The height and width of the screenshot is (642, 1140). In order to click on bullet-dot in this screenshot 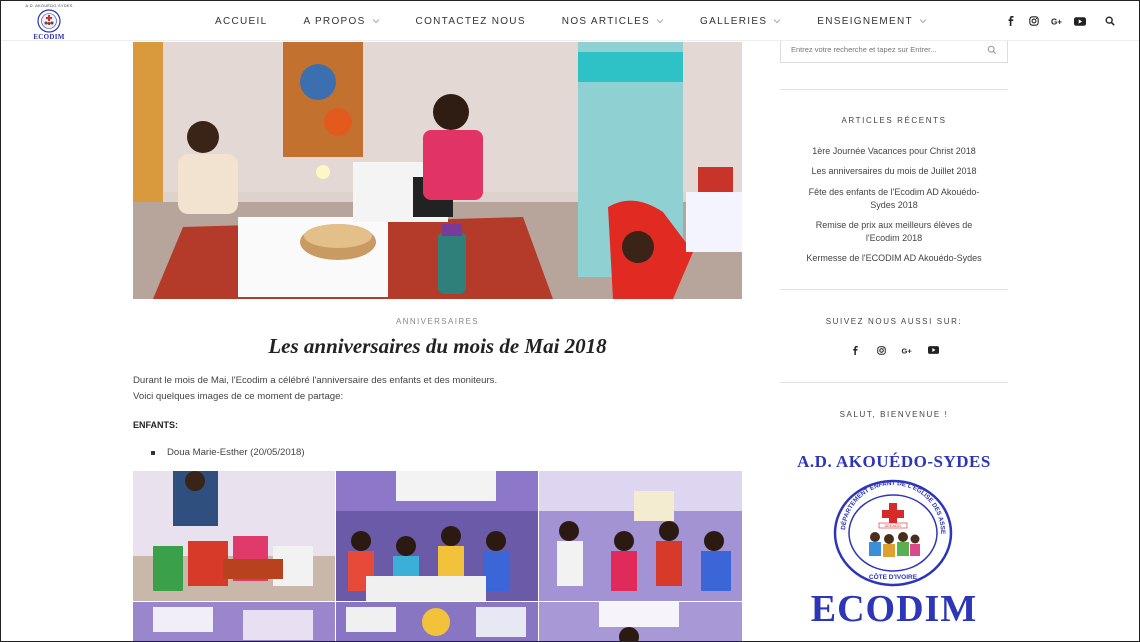, I will do `click(153, 452)`.